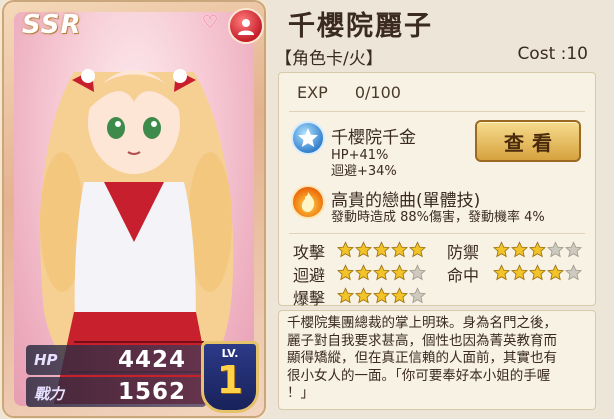  I want to click on power-label: 戰力, so click(49, 394).